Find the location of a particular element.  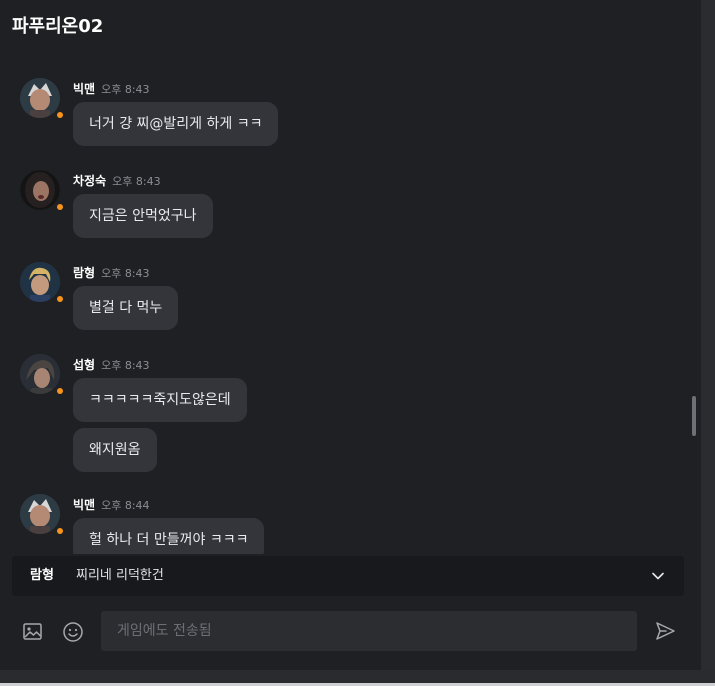

message-meta: 섭형 오후 8:43 is located at coordinates (111, 364).